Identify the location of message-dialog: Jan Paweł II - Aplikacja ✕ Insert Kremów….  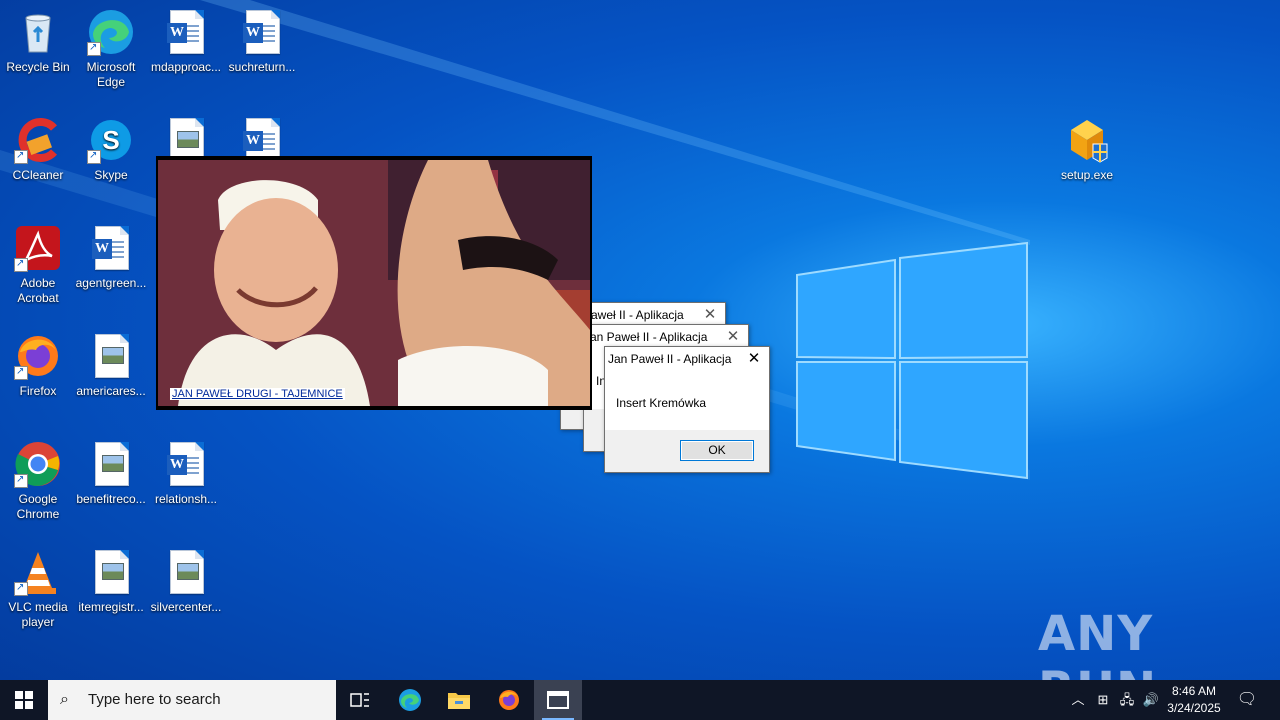
(687, 409).